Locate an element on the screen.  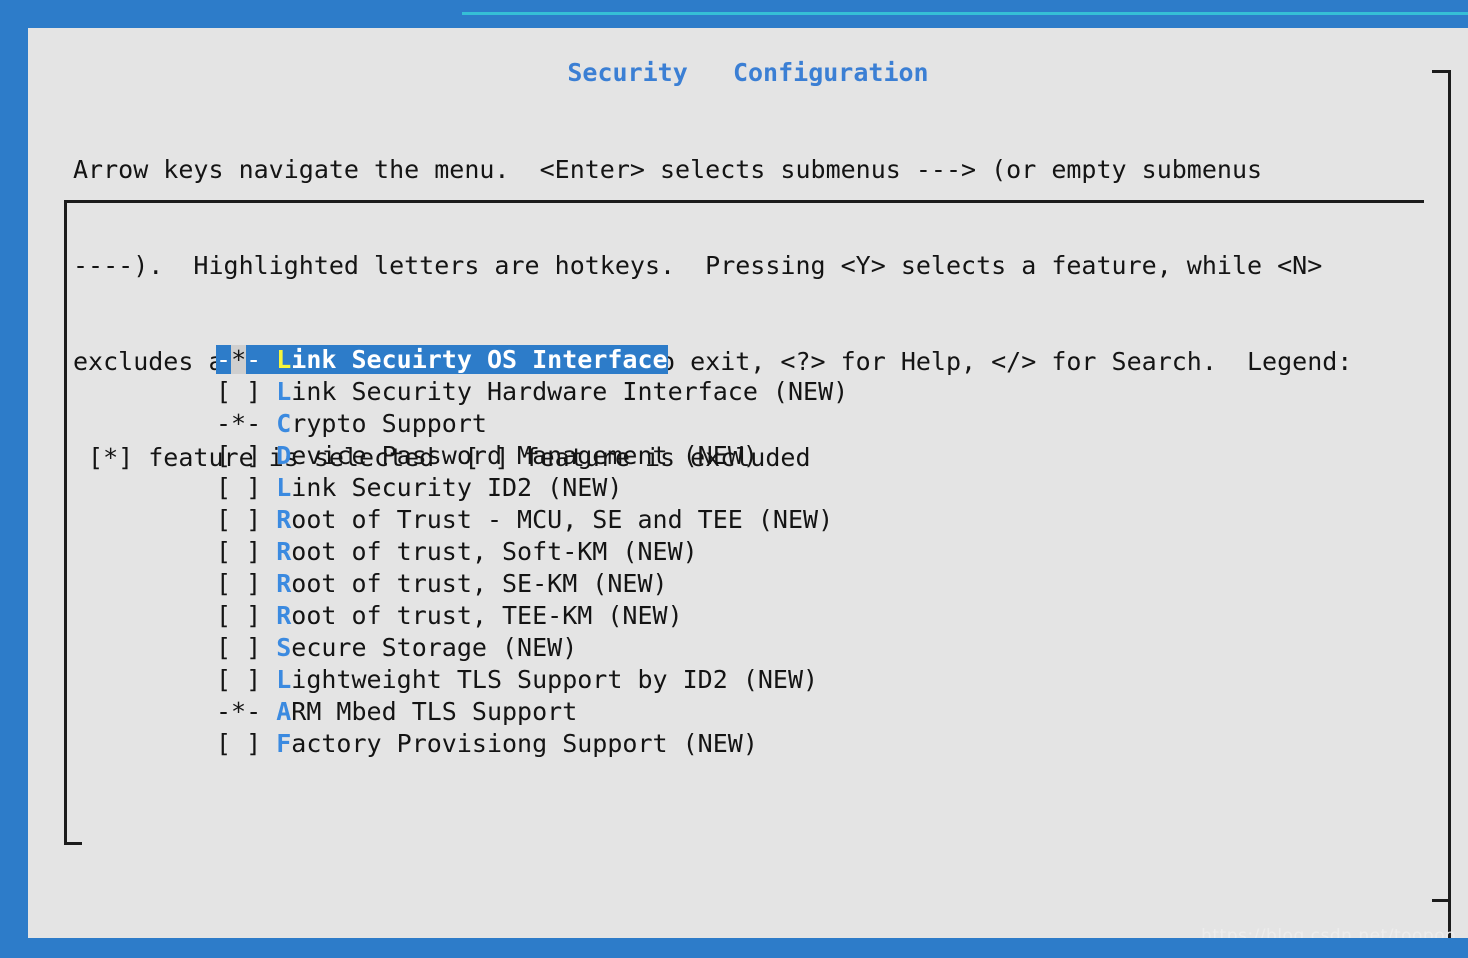
menu-item: [ ] Secure Storage (NEW) is located at coordinates (532, 648).